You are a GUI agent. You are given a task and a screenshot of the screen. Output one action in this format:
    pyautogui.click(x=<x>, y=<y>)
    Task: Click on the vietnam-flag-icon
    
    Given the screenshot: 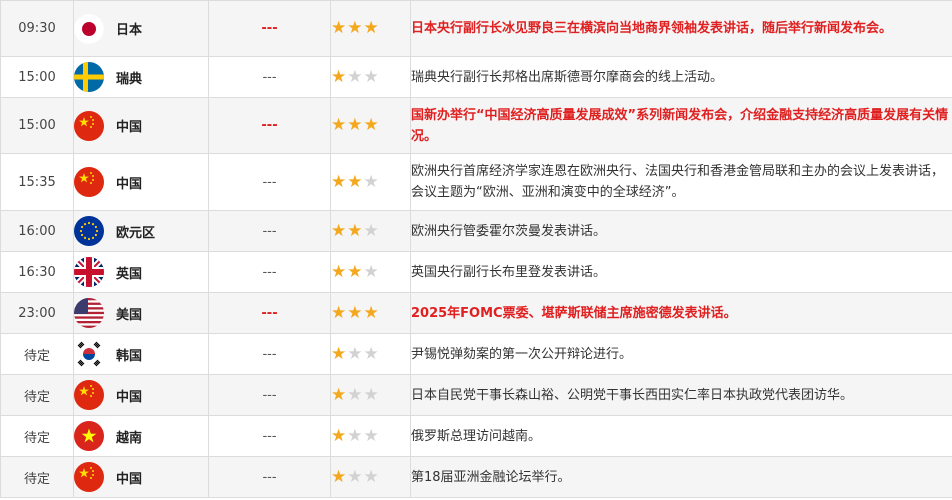 What is the action you would take?
    pyautogui.click(x=89, y=436)
    